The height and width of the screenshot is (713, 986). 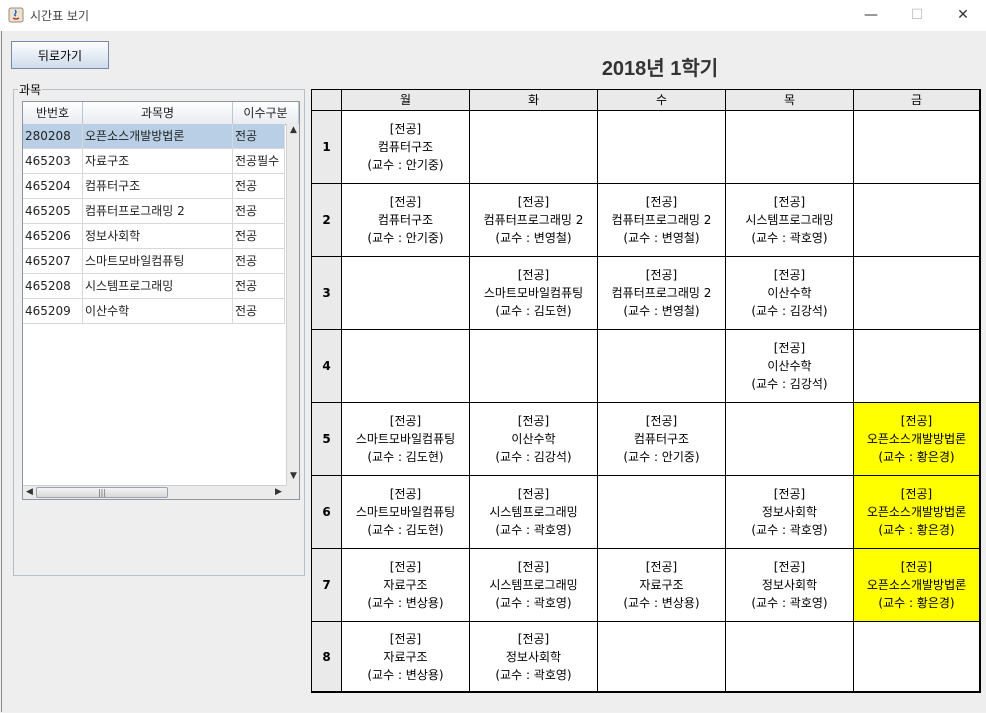 I want to click on table-row: 465207 스마트모바일컴퓨팅 전공, so click(x=154, y=261).